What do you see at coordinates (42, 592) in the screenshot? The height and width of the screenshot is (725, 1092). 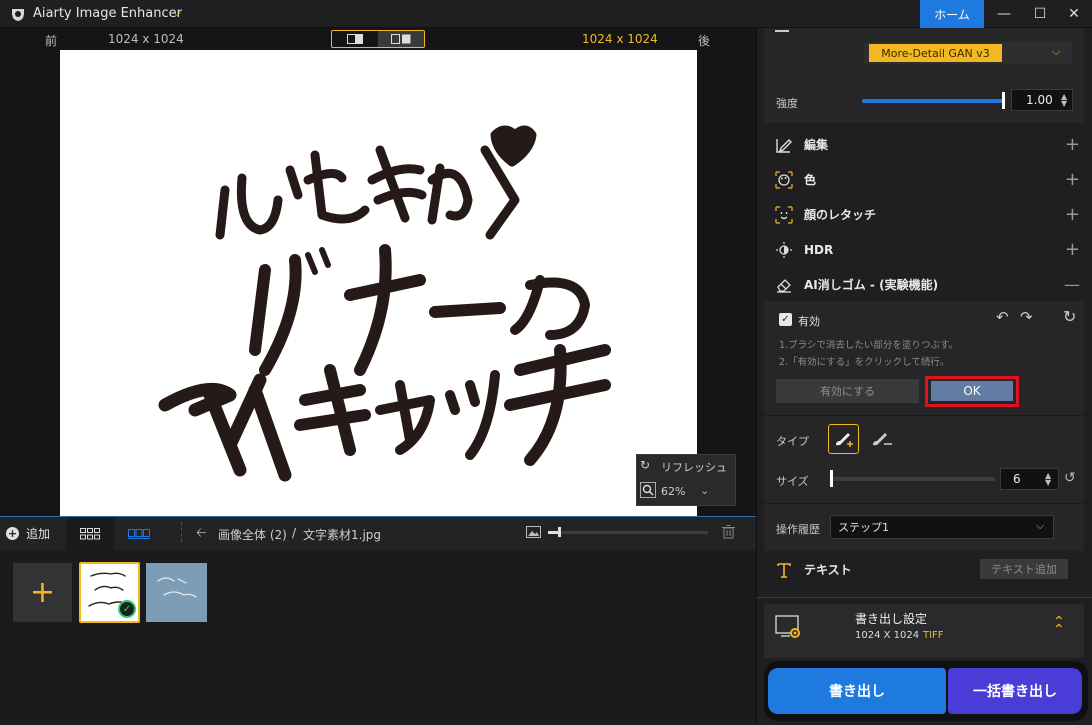 I see `add-image-tile: +` at bounding box center [42, 592].